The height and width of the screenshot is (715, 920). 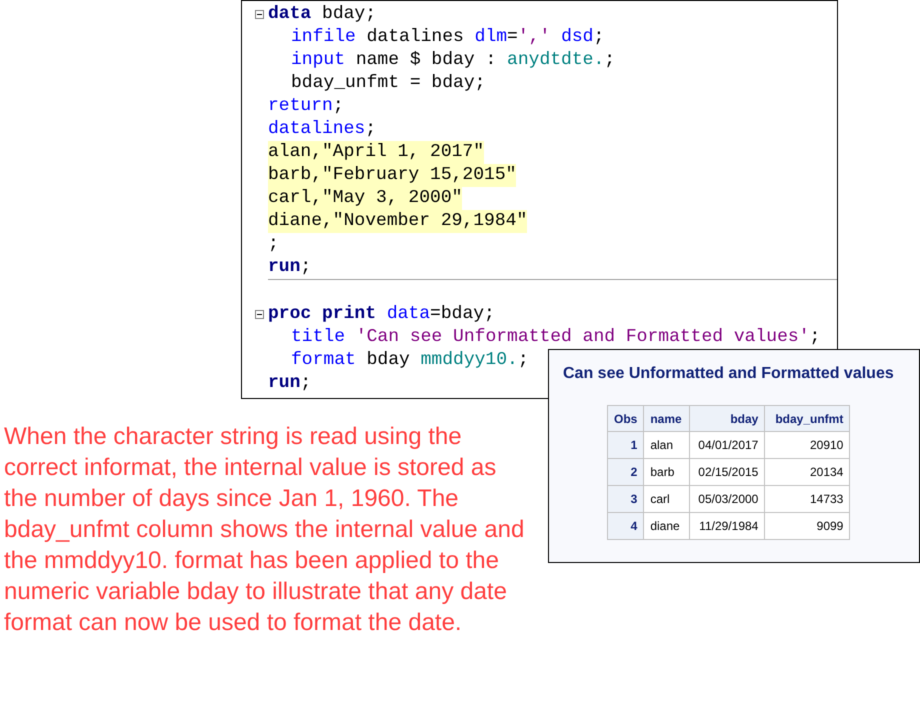 I want to click on table-cell: 11/29/1984, so click(x=727, y=526).